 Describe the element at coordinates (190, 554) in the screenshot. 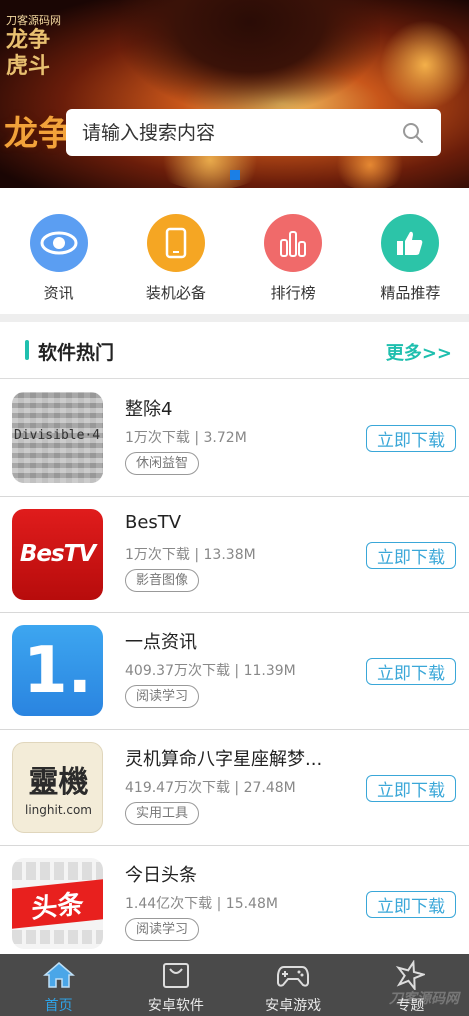

I see `app-meta: 1万次下载 | 13.38M` at that location.